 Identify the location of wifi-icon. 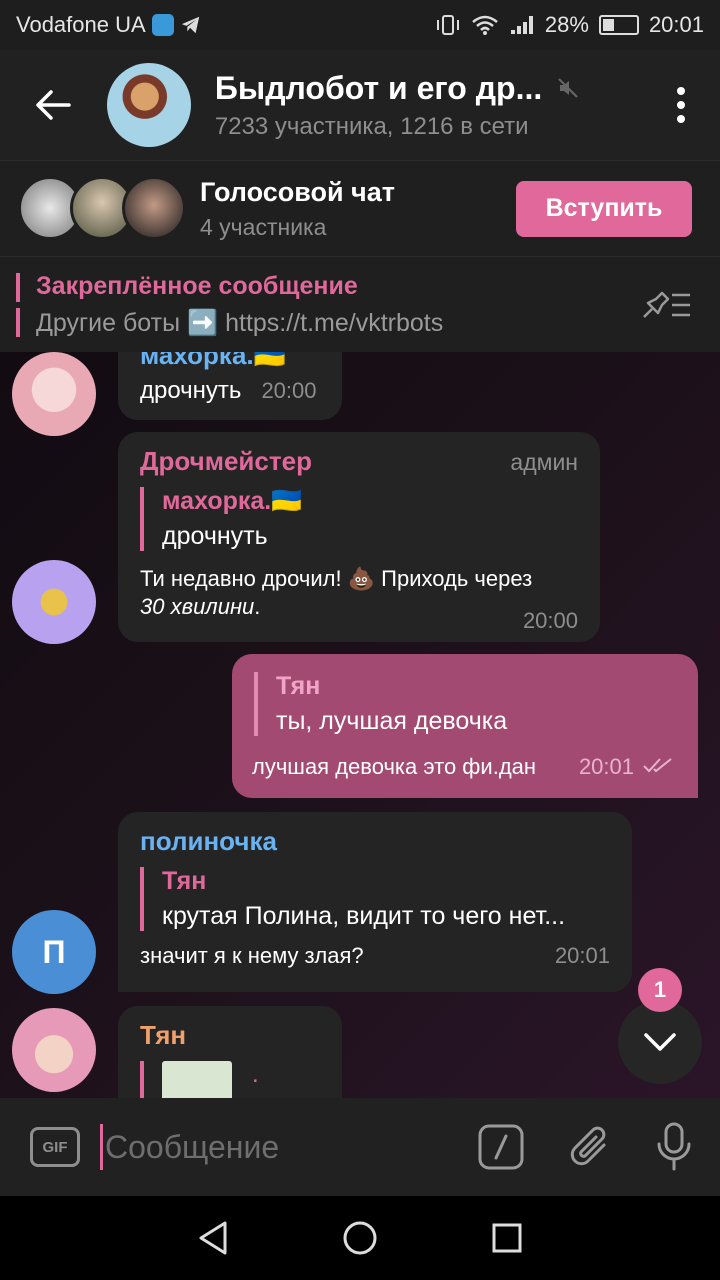
(485, 25).